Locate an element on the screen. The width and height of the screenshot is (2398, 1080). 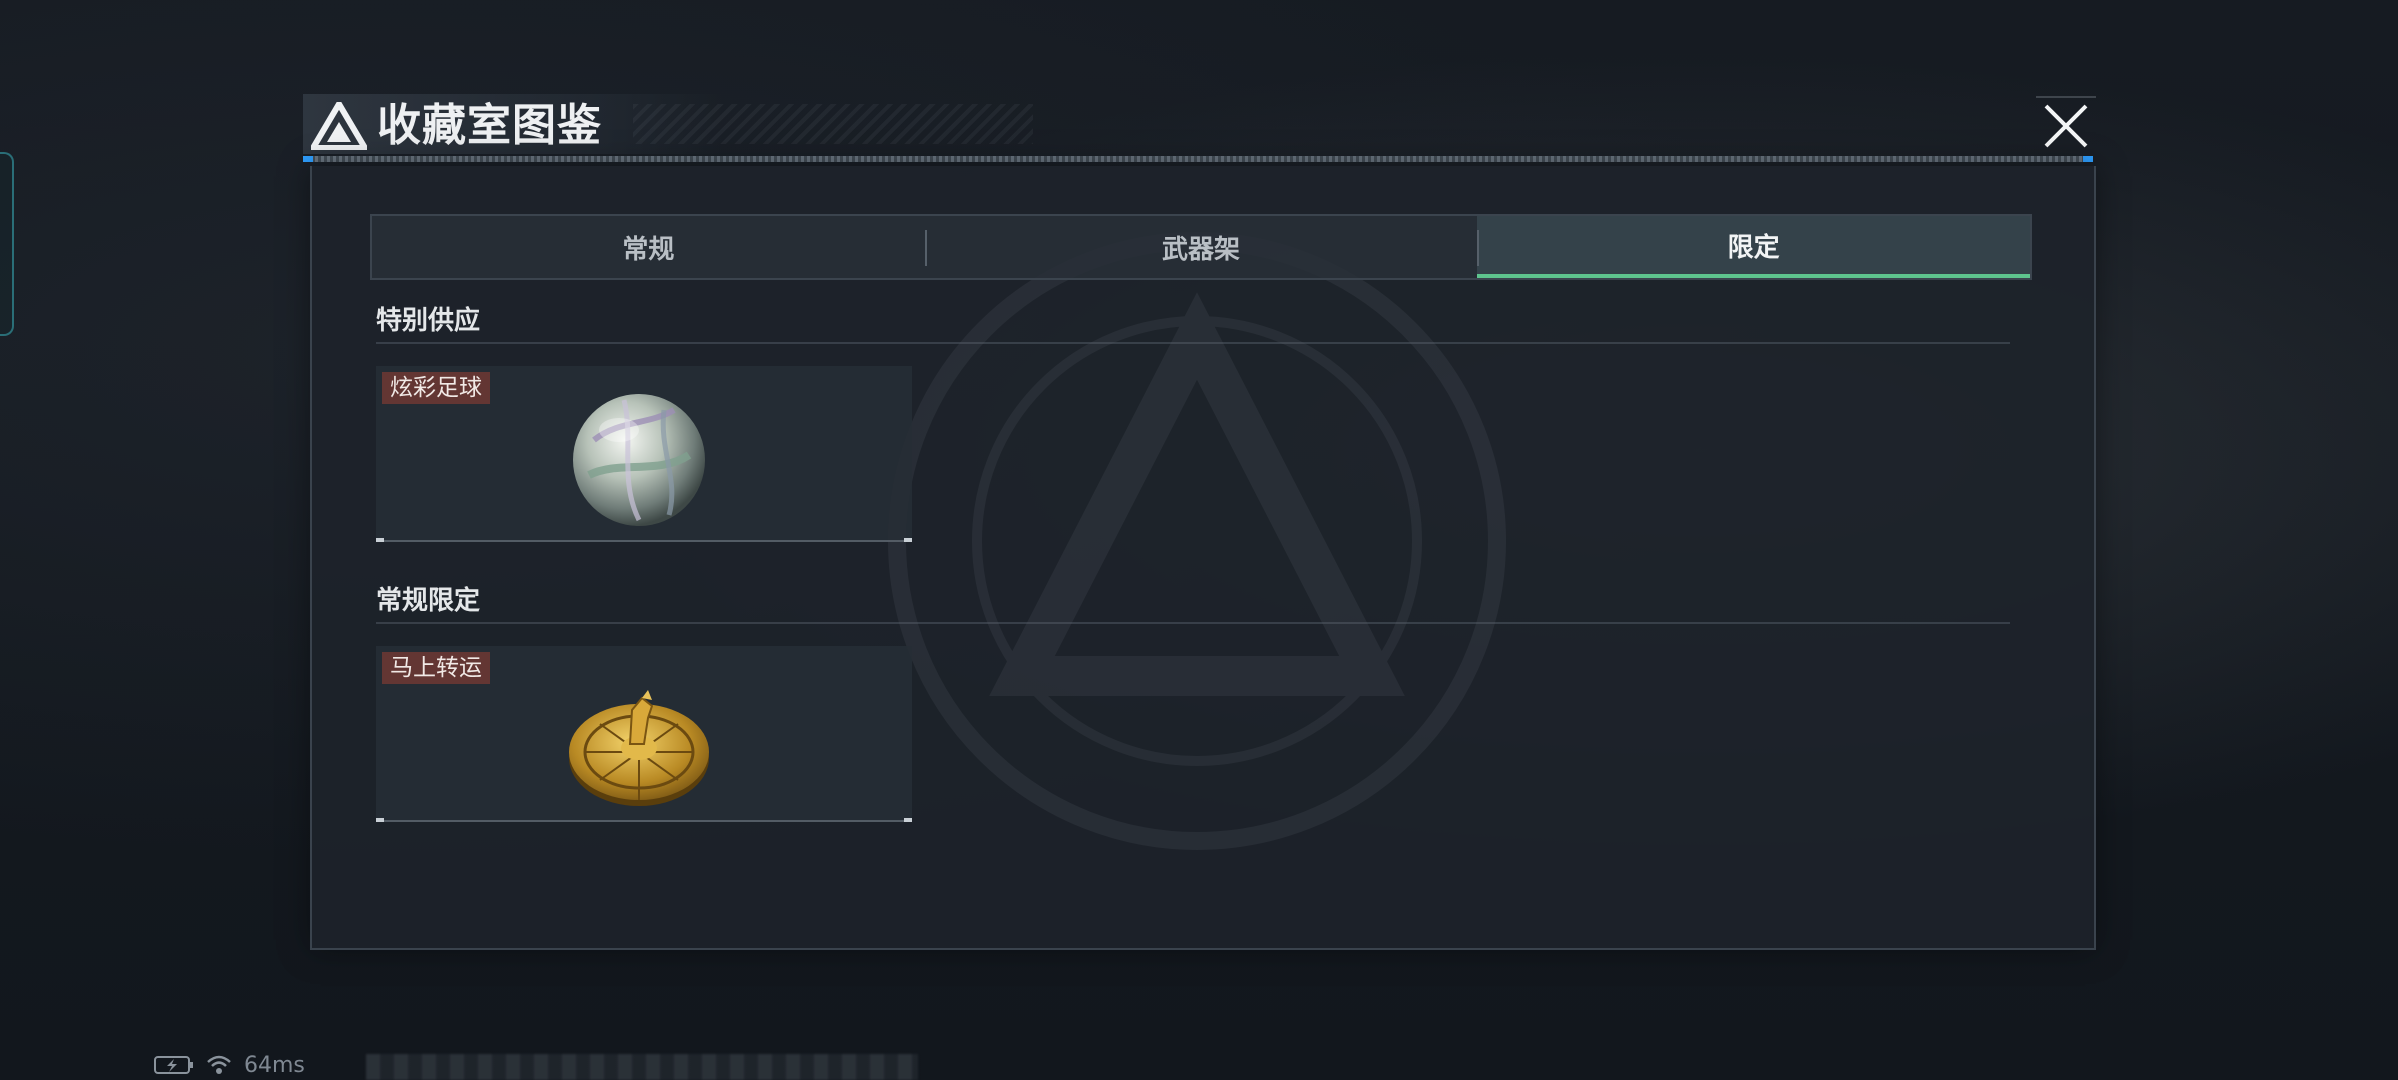
tab-weapon-rack: 武器架 is located at coordinates (1201, 247).